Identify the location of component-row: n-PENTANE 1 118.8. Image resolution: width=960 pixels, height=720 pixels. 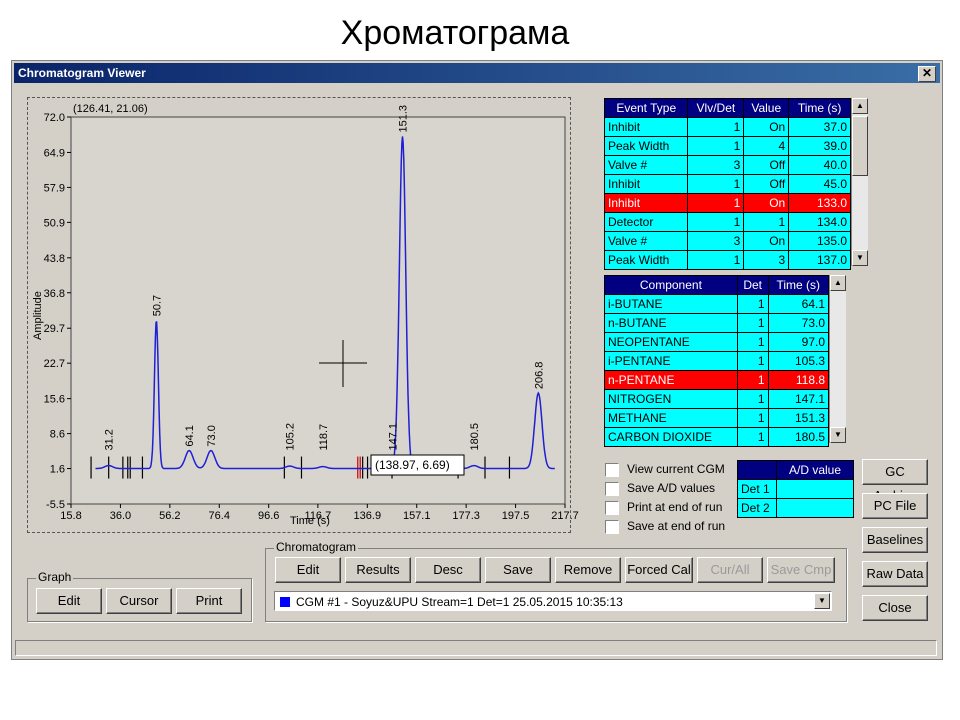
(717, 380).